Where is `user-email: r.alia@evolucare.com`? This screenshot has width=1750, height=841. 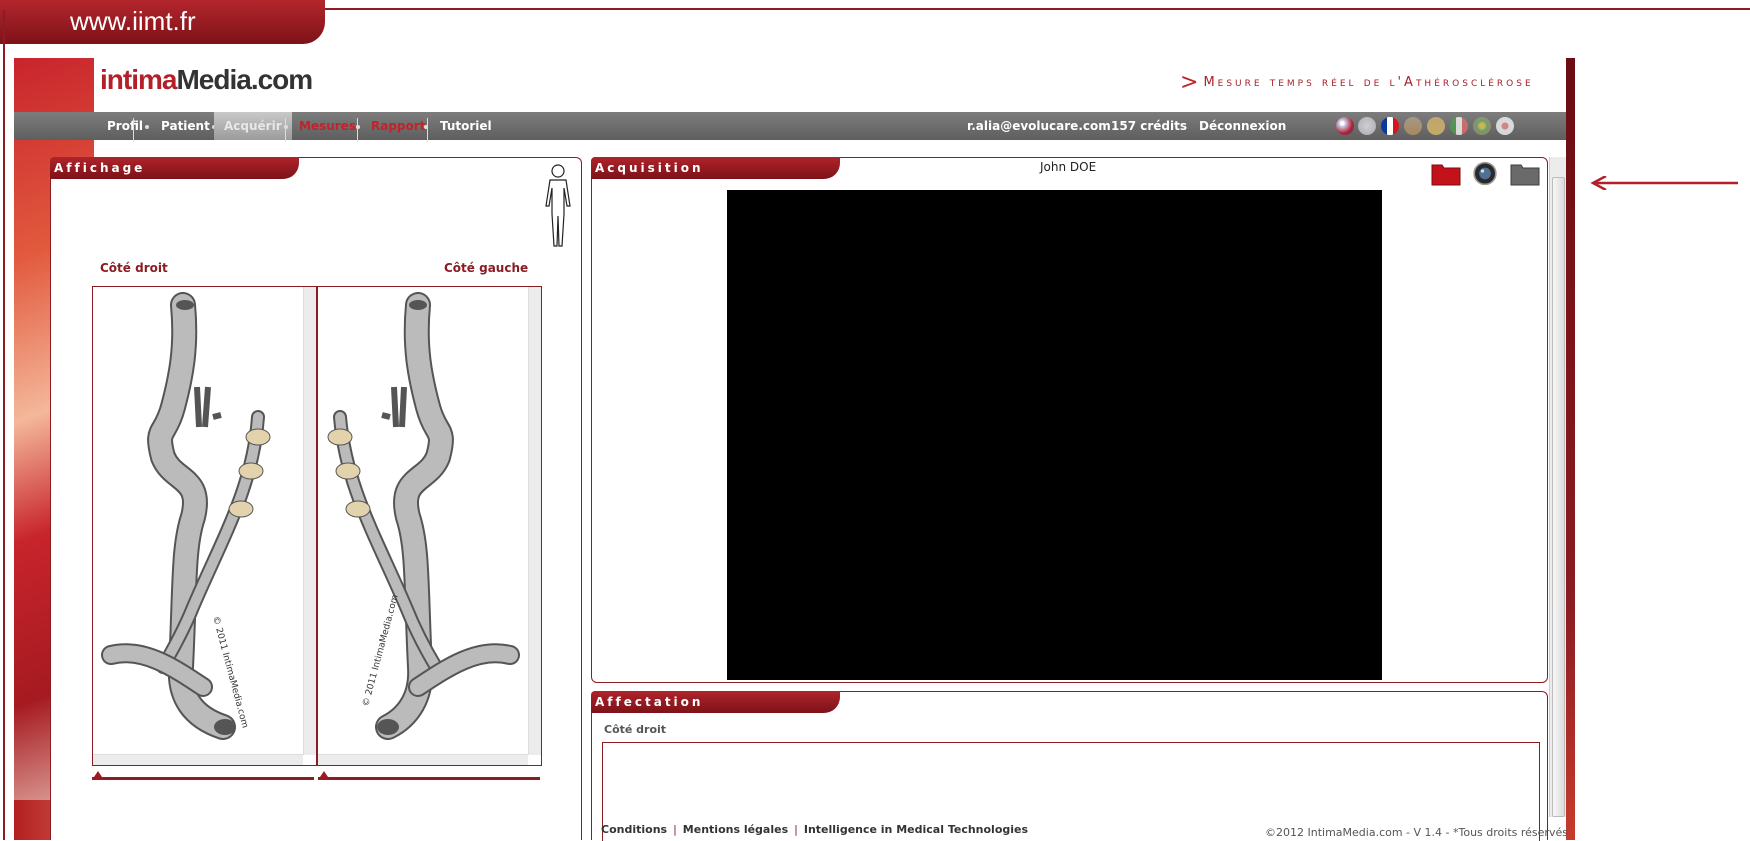
user-email: r.alia@evolucare.com is located at coordinates (1039, 126).